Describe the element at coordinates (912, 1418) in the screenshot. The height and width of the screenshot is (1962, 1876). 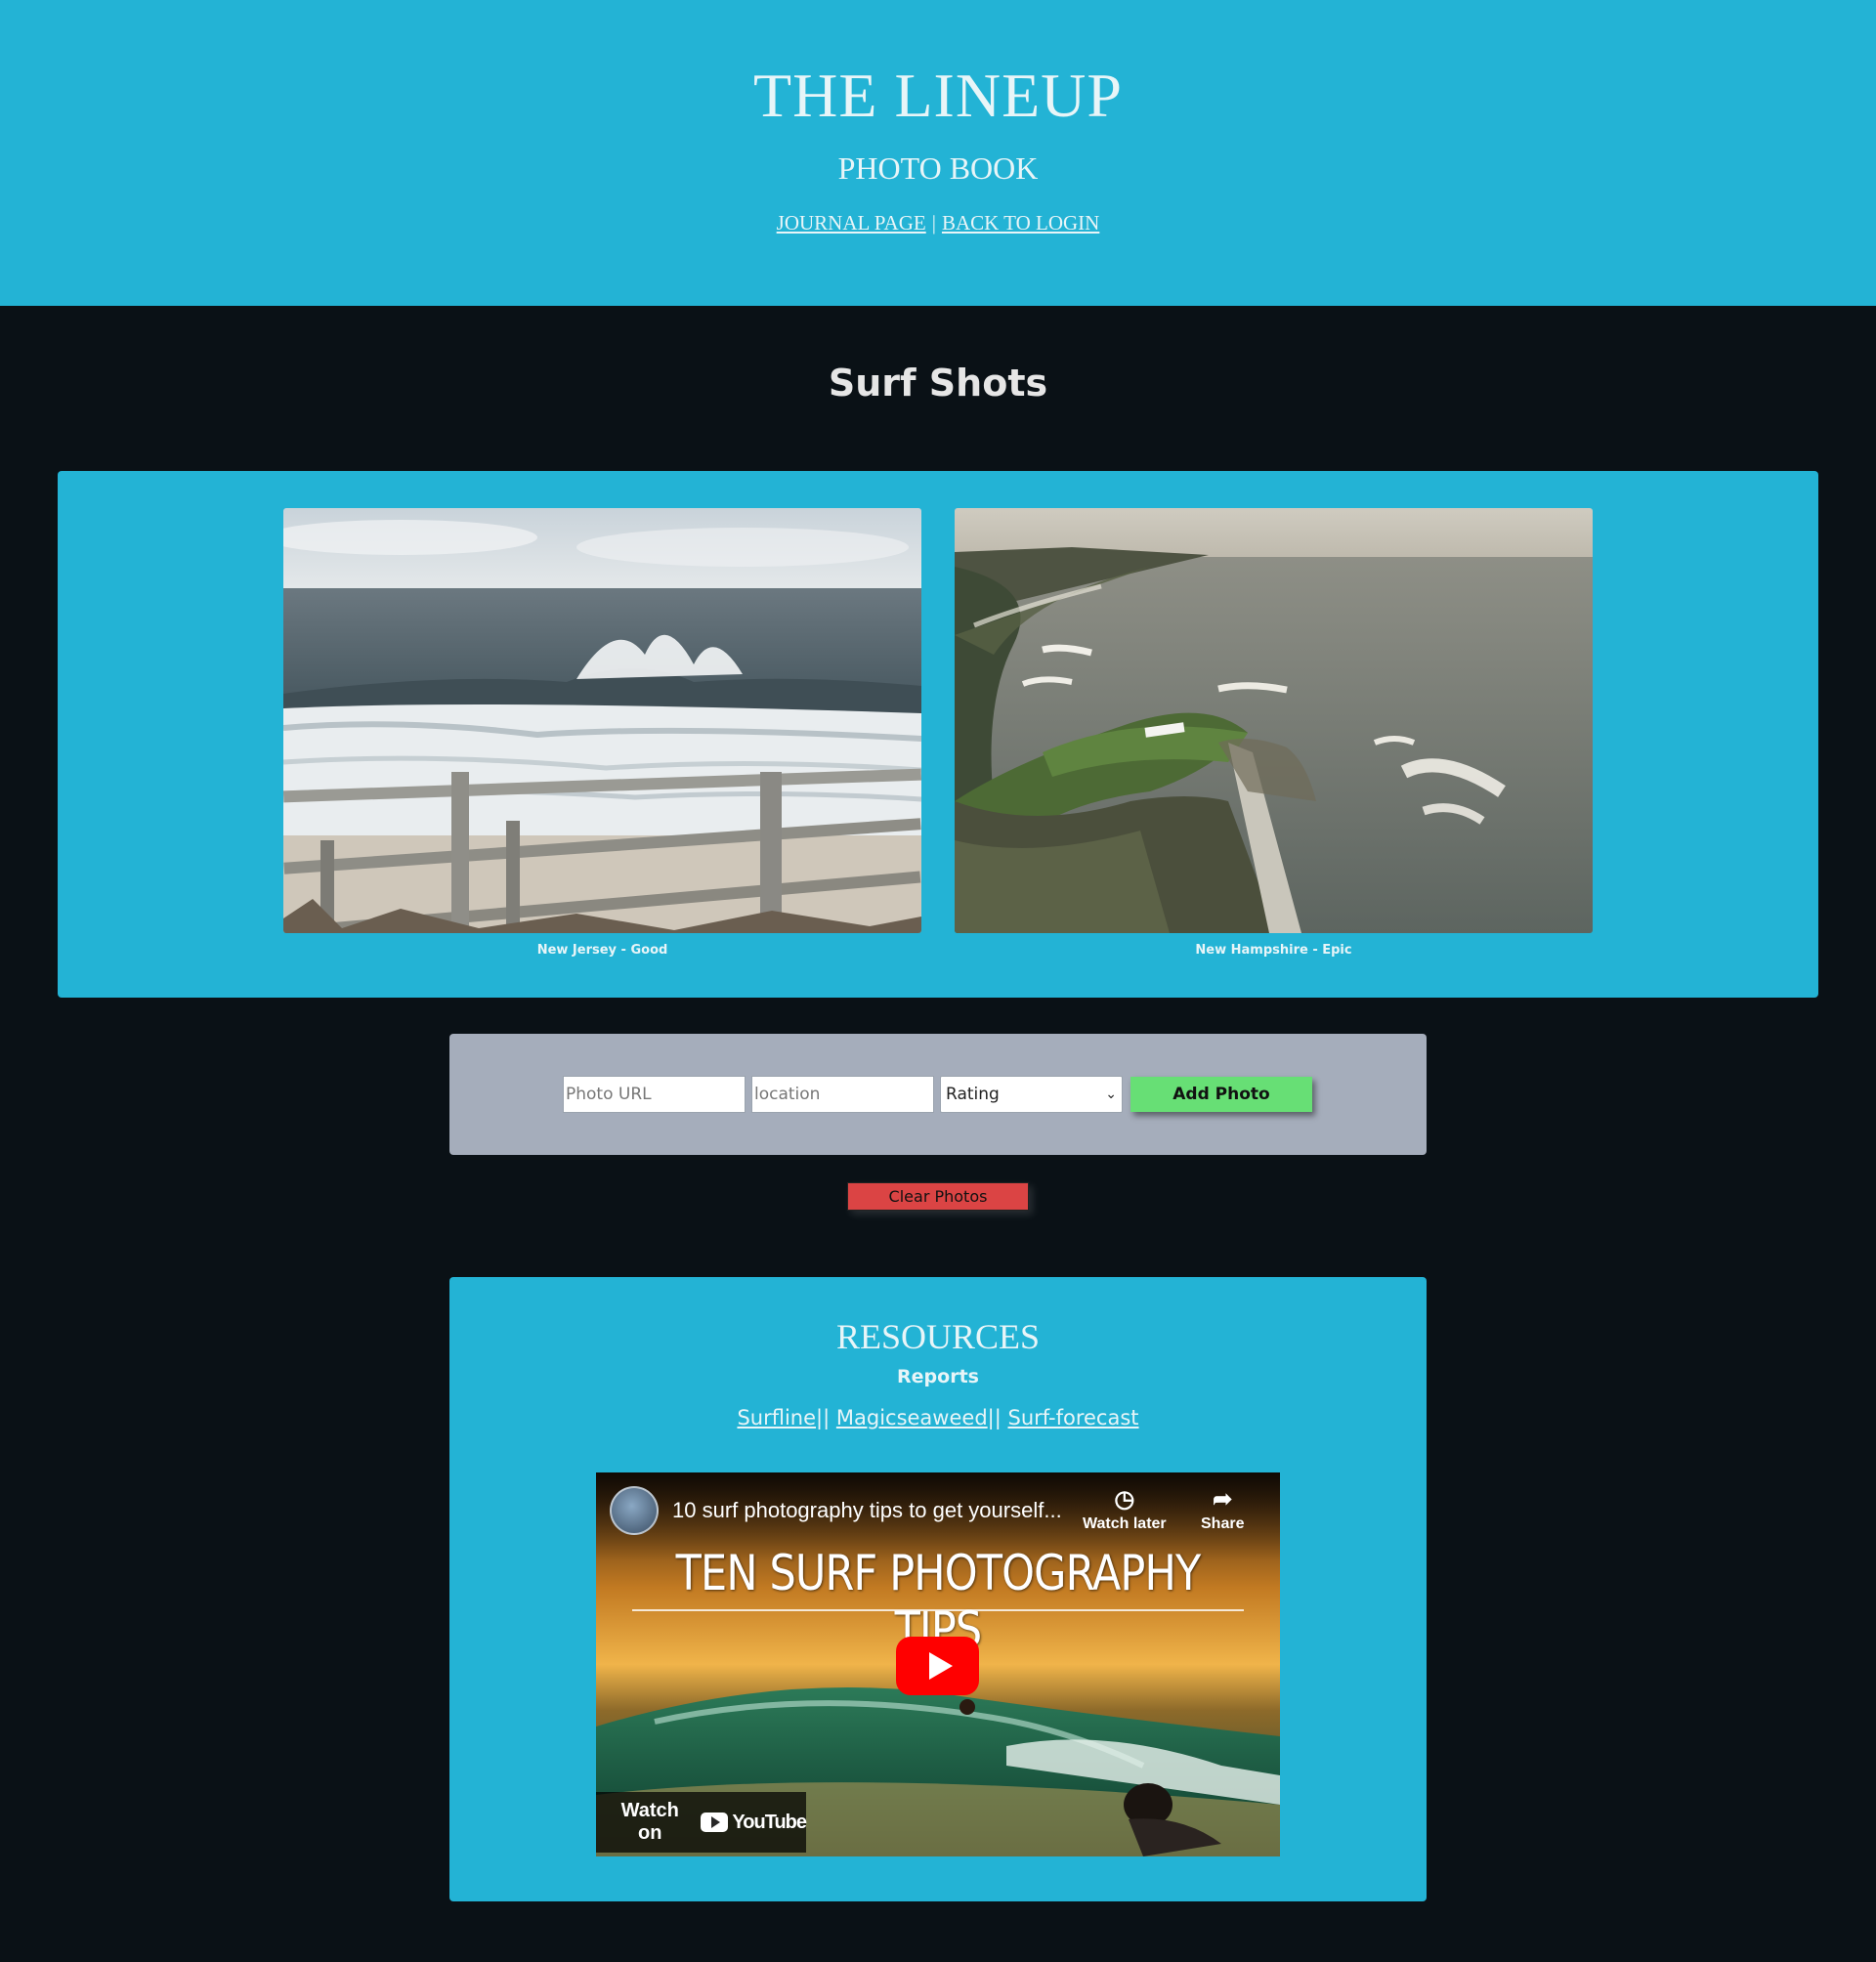
I see `magicseaweed-link: Magicseaweed` at that location.